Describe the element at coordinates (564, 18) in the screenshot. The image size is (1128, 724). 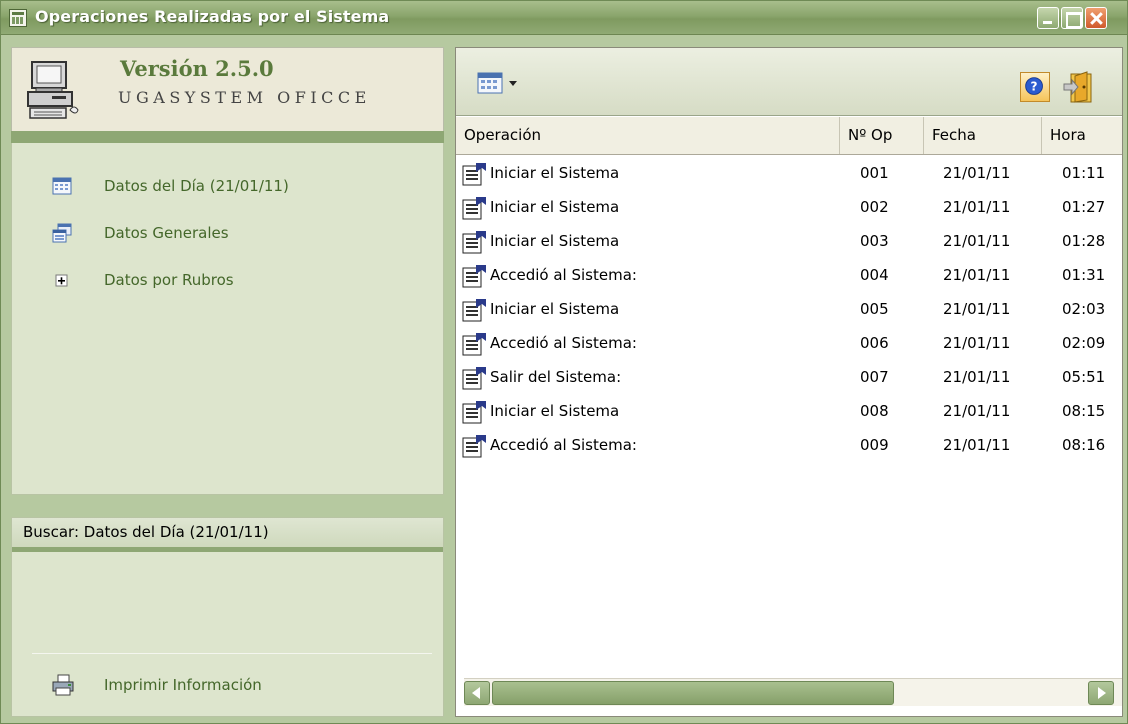
I see `title-bar: Operaciones Realizadas por el Sistema` at that location.